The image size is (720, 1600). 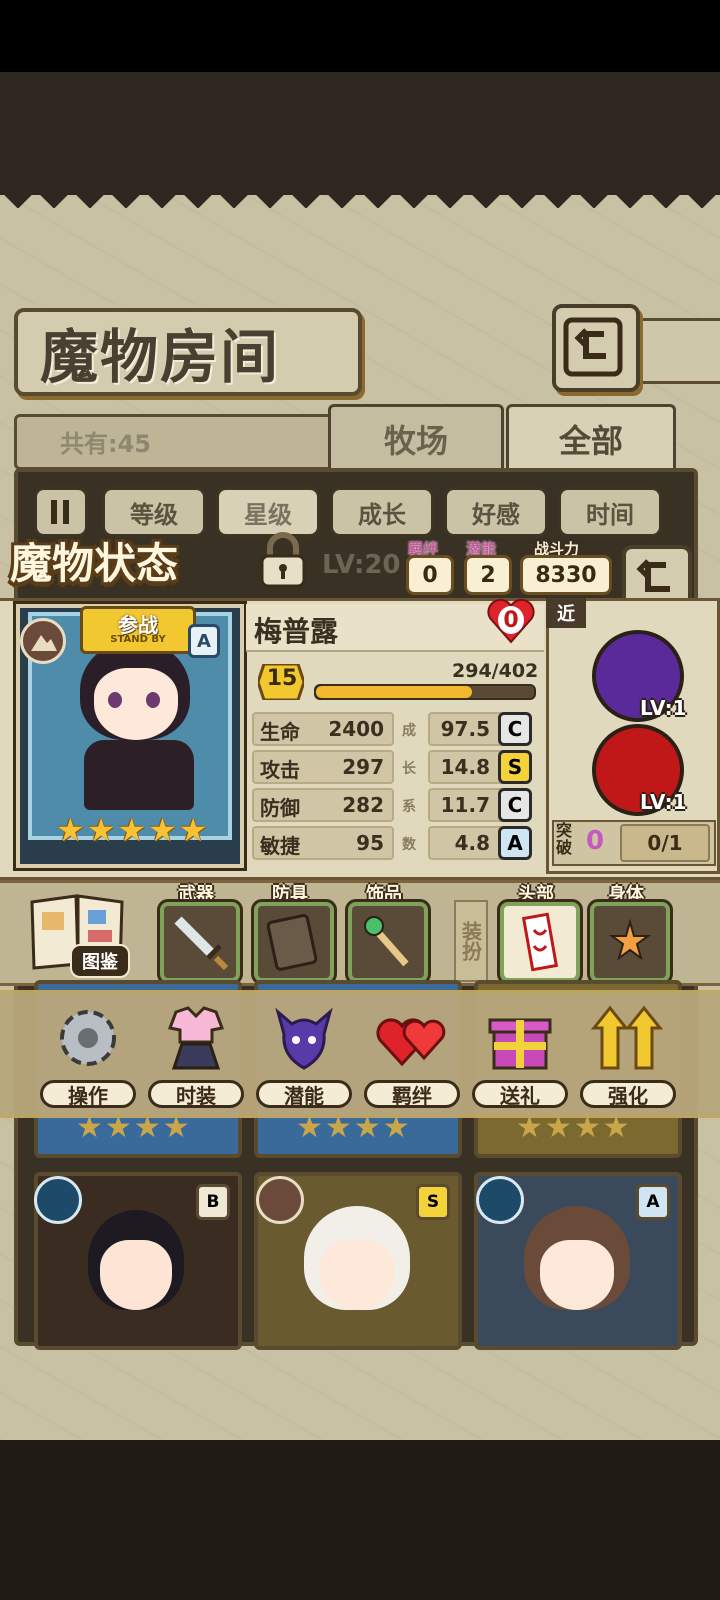 I want to click on head-slot, so click(x=540, y=942).